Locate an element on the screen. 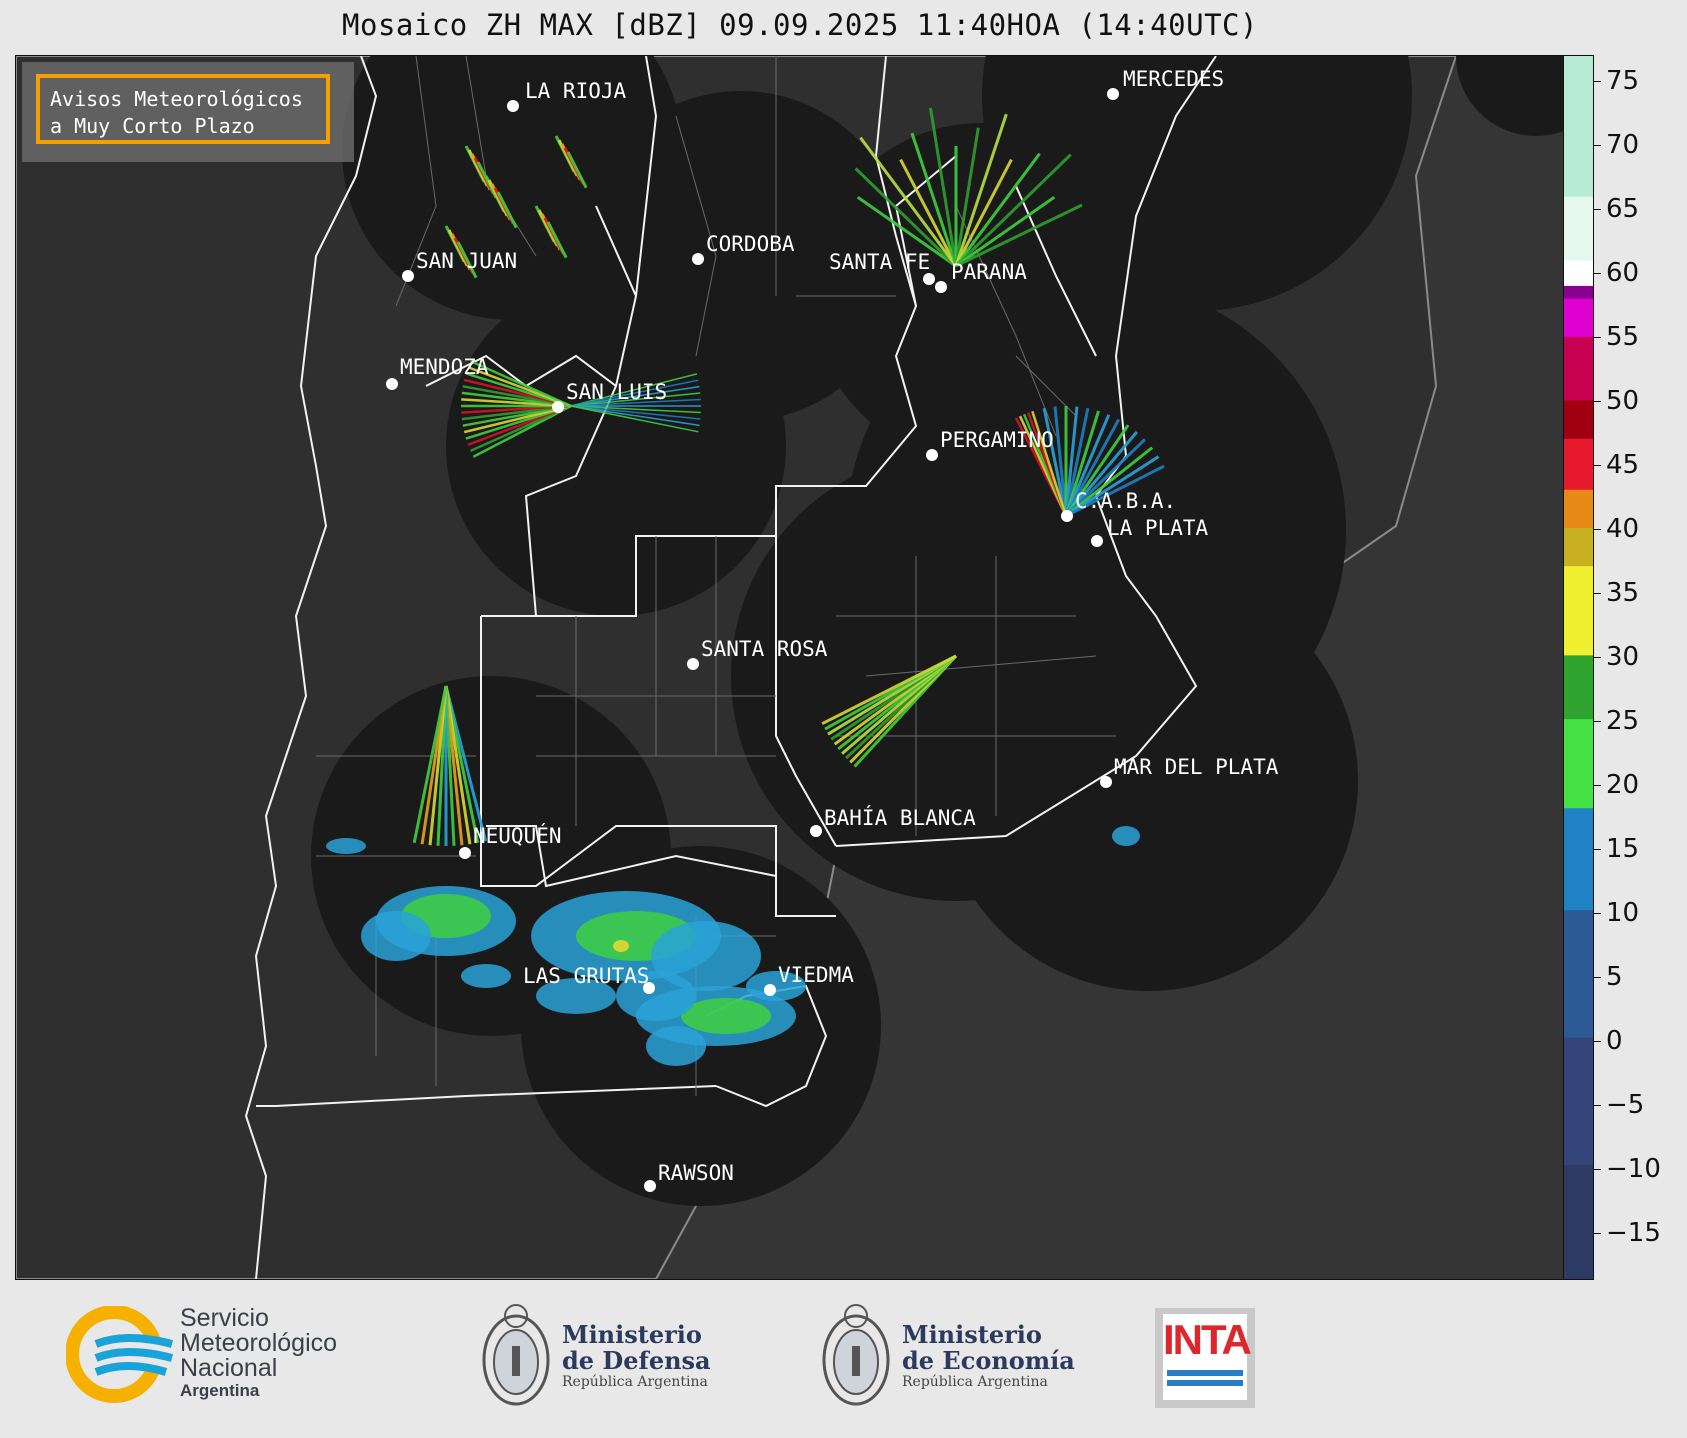 The height and width of the screenshot is (1438, 1687). notice-panel: Avisos Meteorológicos a Muy Corto Plazo is located at coordinates (188, 112).